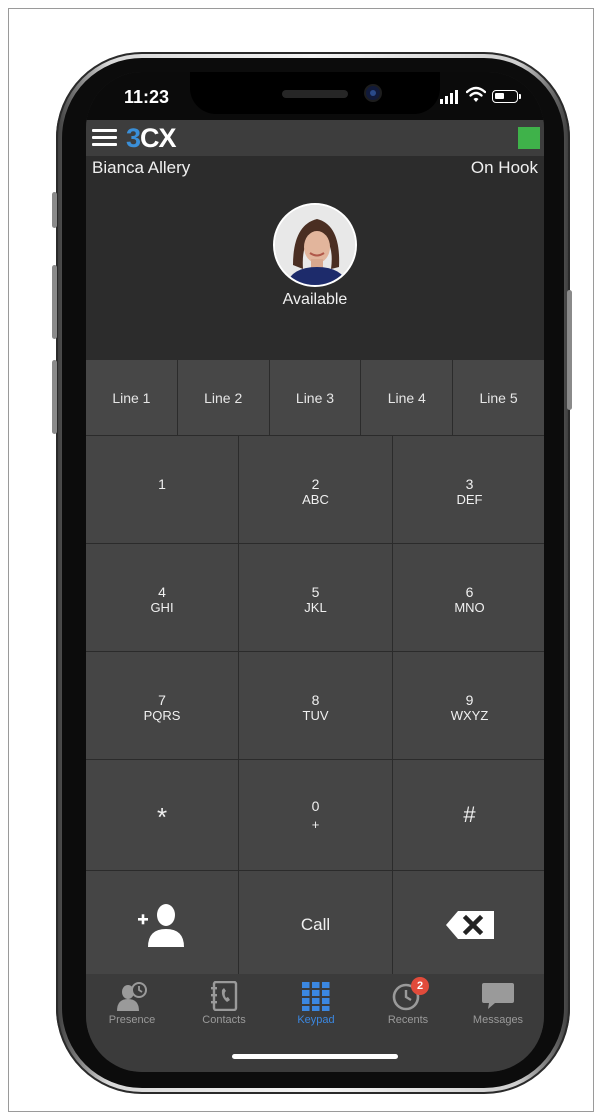  I want to click on key-digit: *, so click(162, 817).